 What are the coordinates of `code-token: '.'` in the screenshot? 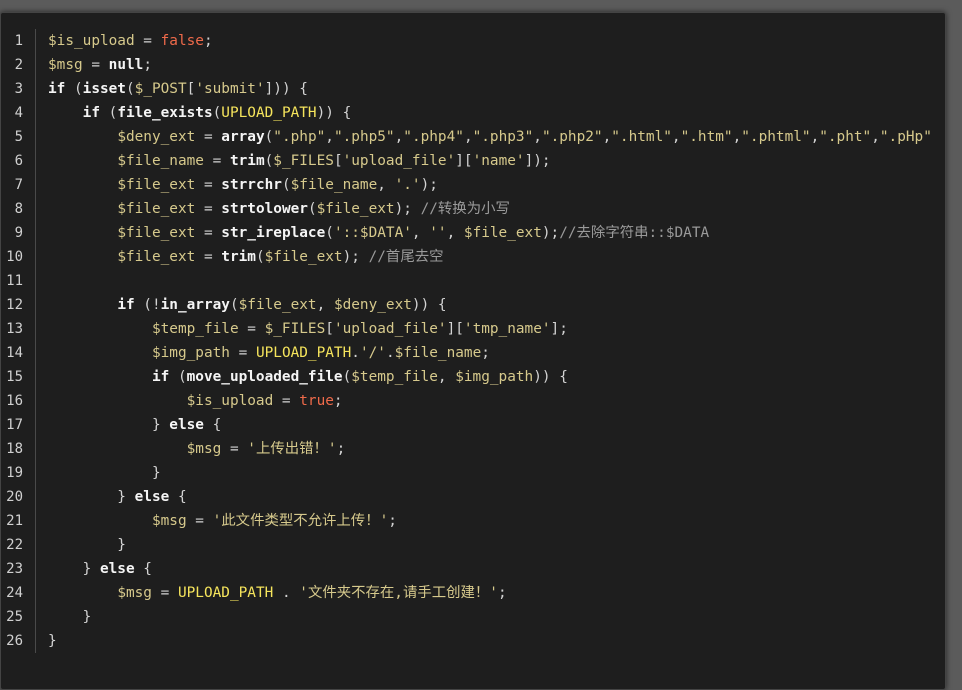 It's located at (407, 185).